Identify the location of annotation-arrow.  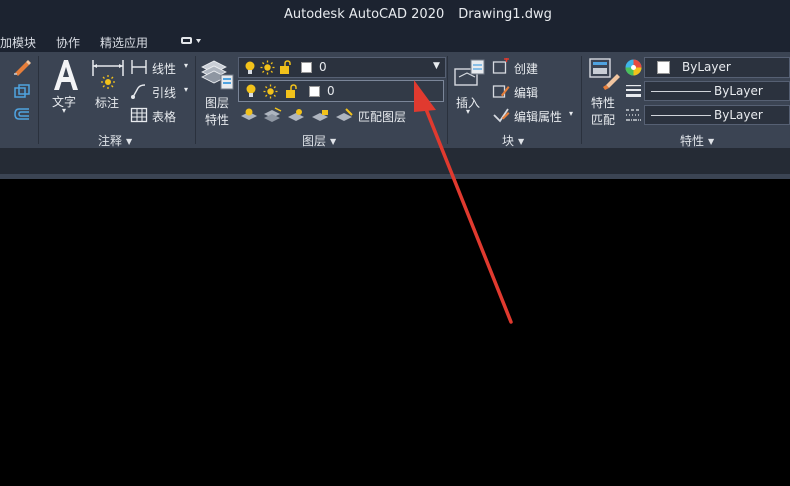
(463, 202).